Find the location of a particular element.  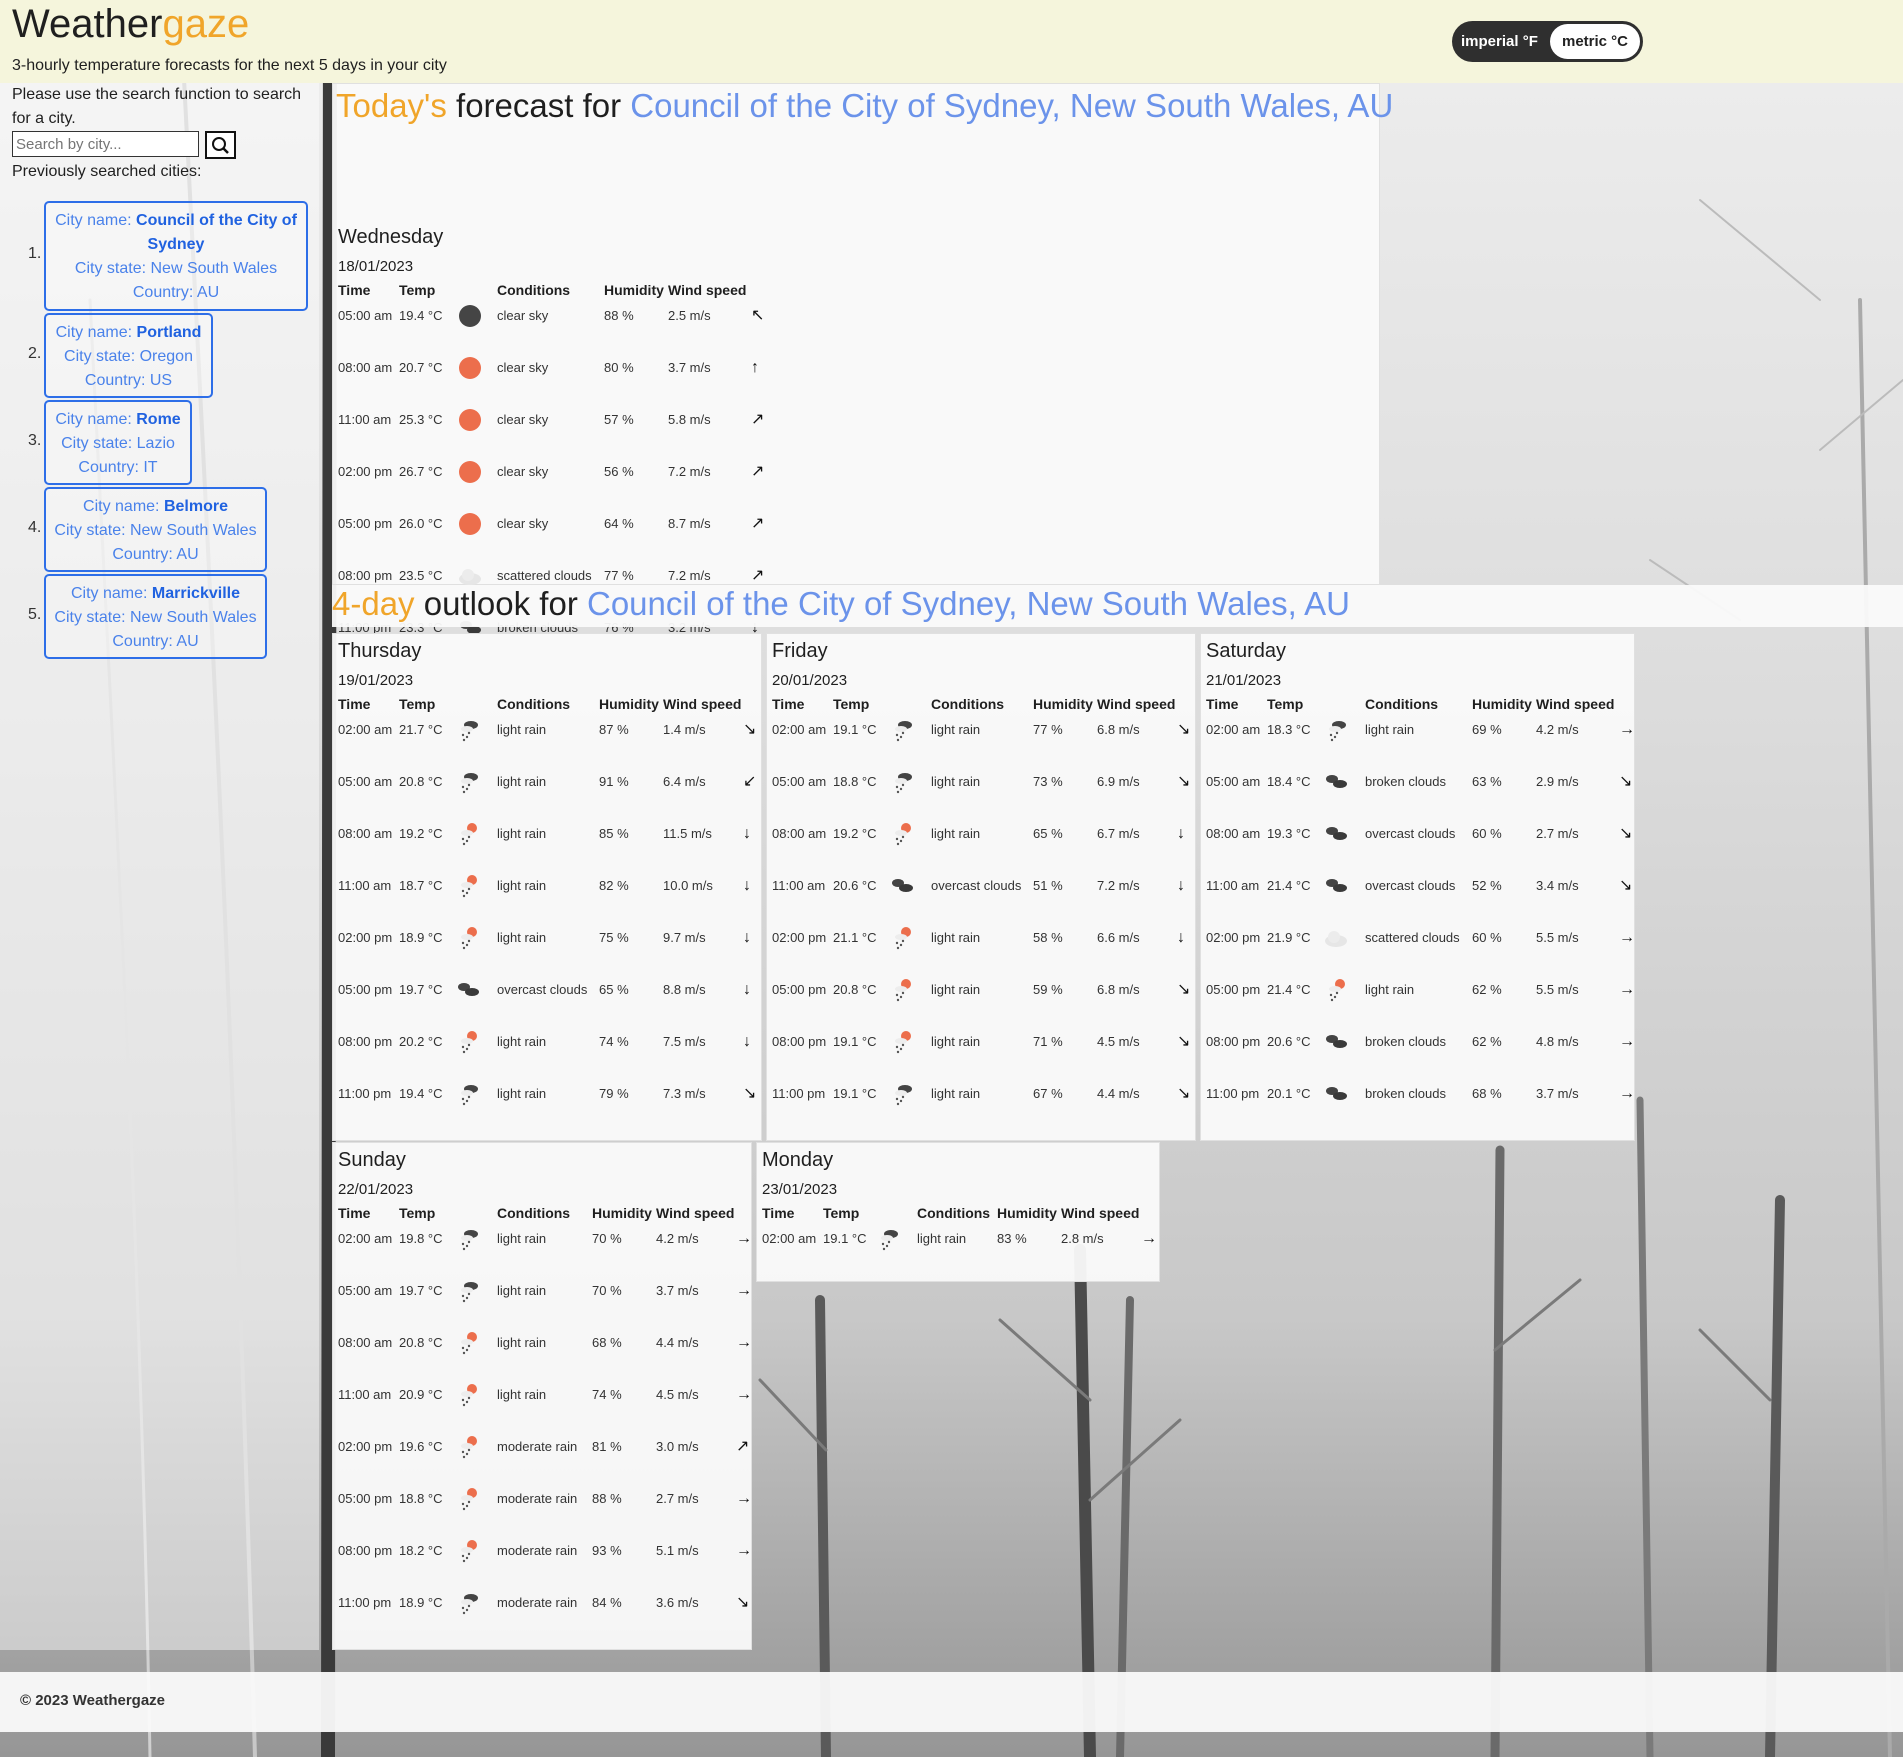

wind-direction-arrow-icon: ↘ is located at coordinates (1184, 729).